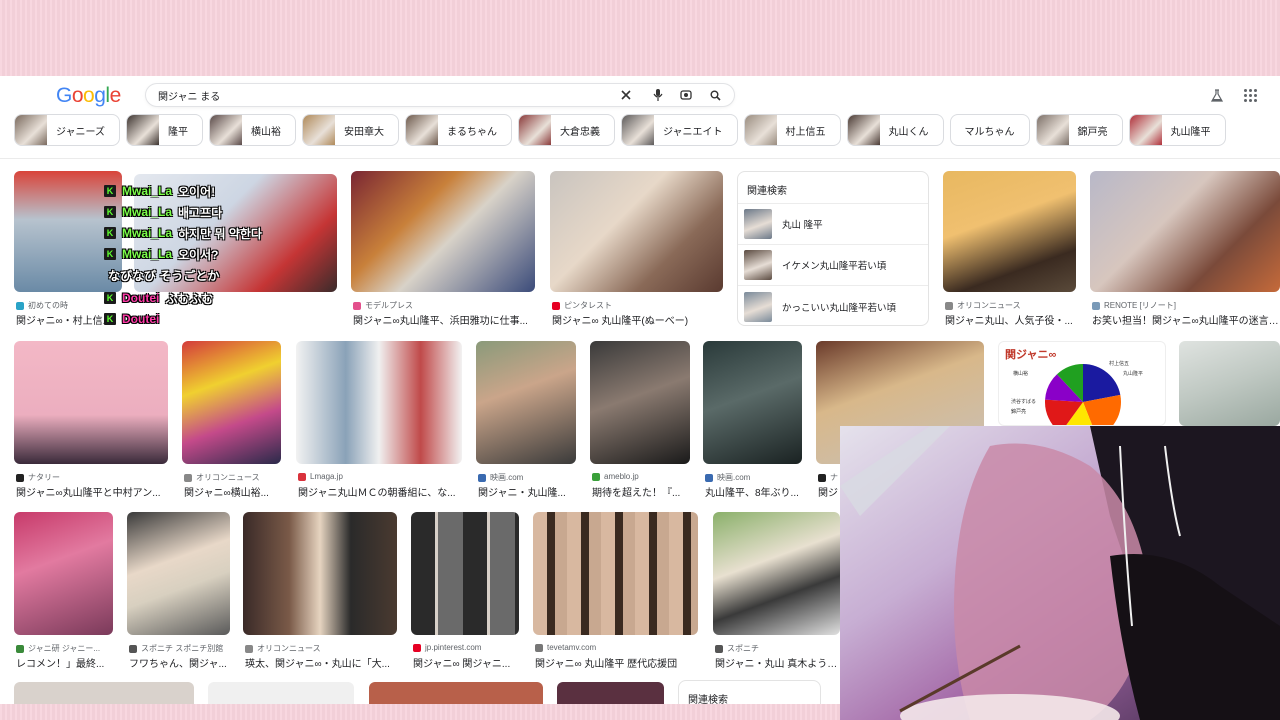 Image resolution: width=1280 pixels, height=720 pixels. I want to click on result-title: 関ジャニ∞ 丸山隆平(ぬーべー), so click(638, 319).